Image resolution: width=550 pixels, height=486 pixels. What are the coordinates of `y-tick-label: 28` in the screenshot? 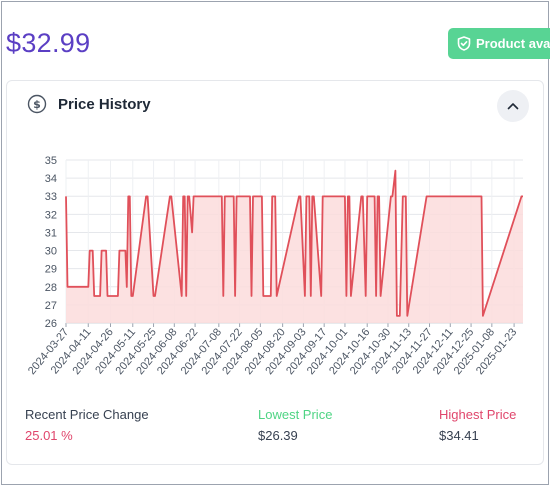 It's located at (51, 288).